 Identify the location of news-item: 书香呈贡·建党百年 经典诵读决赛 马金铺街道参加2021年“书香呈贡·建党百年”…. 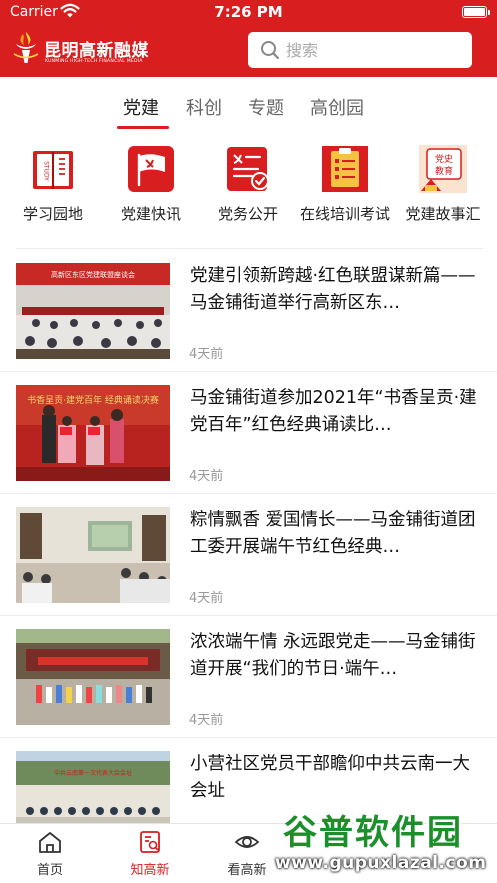
(248, 433).